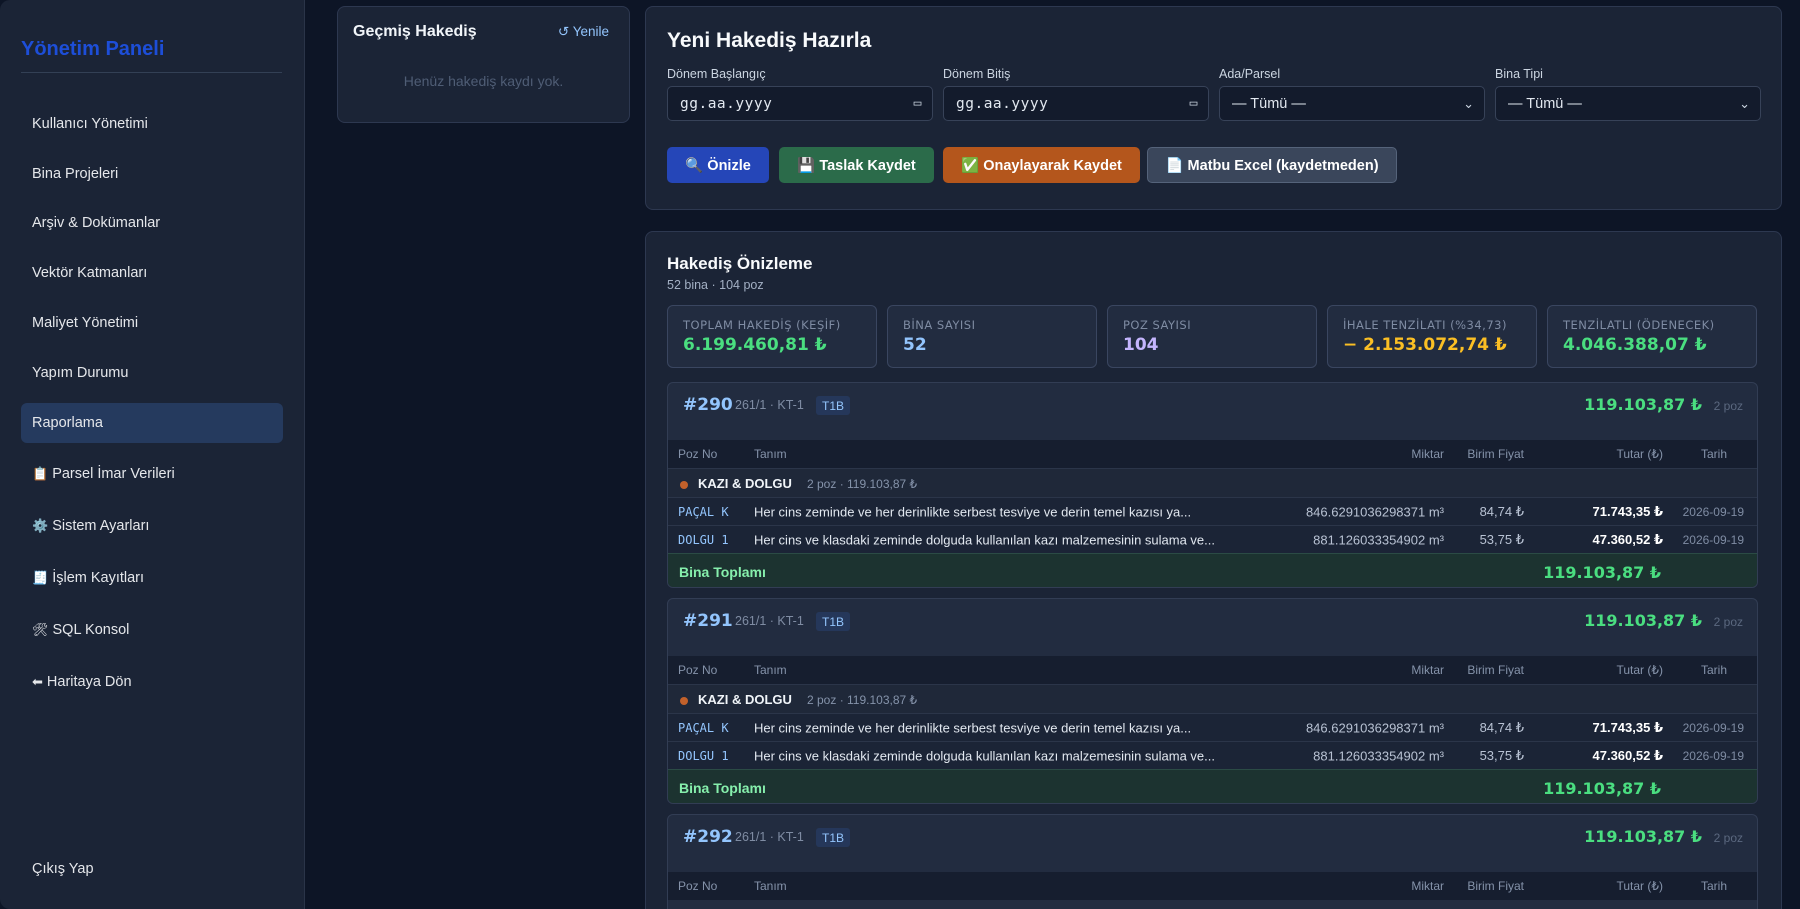  What do you see at coordinates (1628, 539) in the screenshot?
I see `poz-amount: 47.360,52 ₺` at bounding box center [1628, 539].